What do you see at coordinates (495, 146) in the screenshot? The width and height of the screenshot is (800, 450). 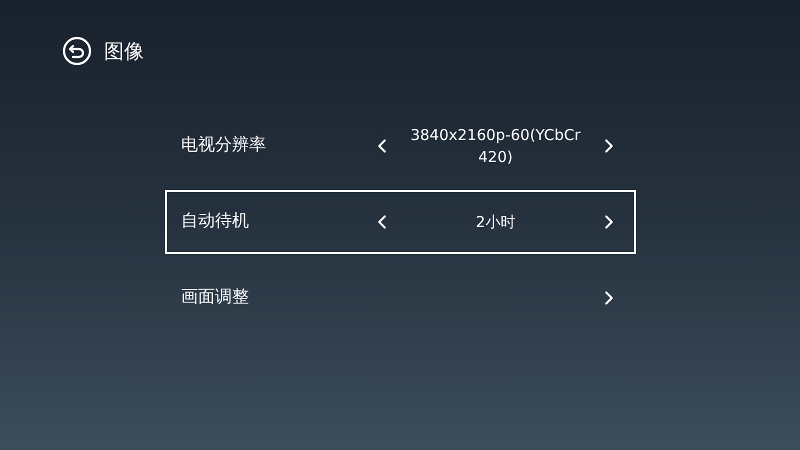 I see `setting-value: 3840x2160p-60(YCbCr 420)` at bounding box center [495, 146].